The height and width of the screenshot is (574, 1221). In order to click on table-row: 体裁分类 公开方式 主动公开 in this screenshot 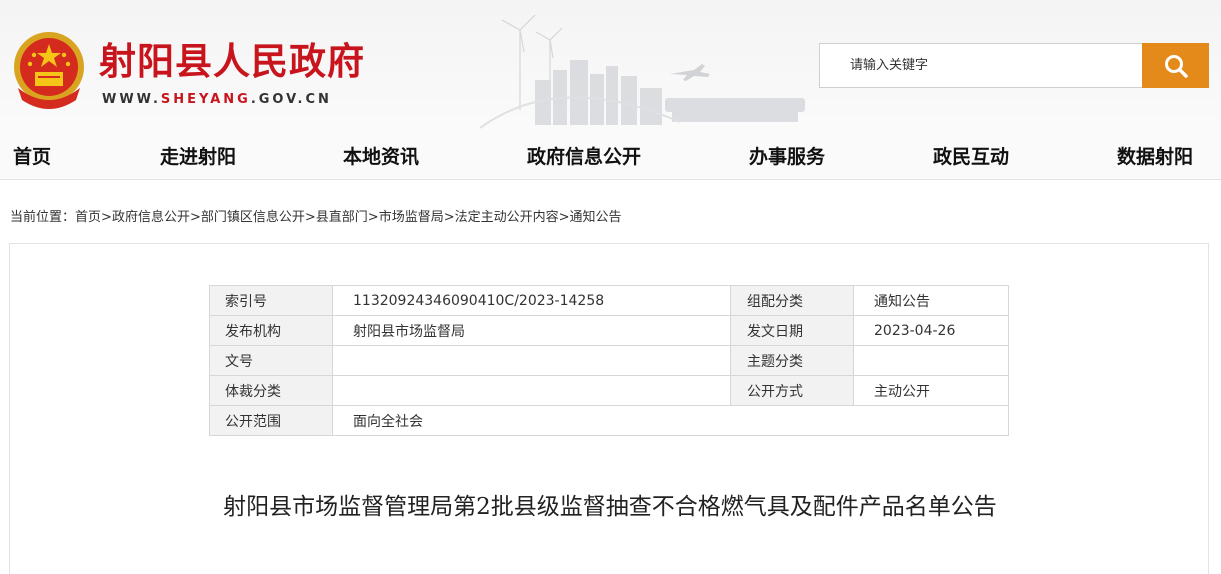, I will do `click(609, 390)`.